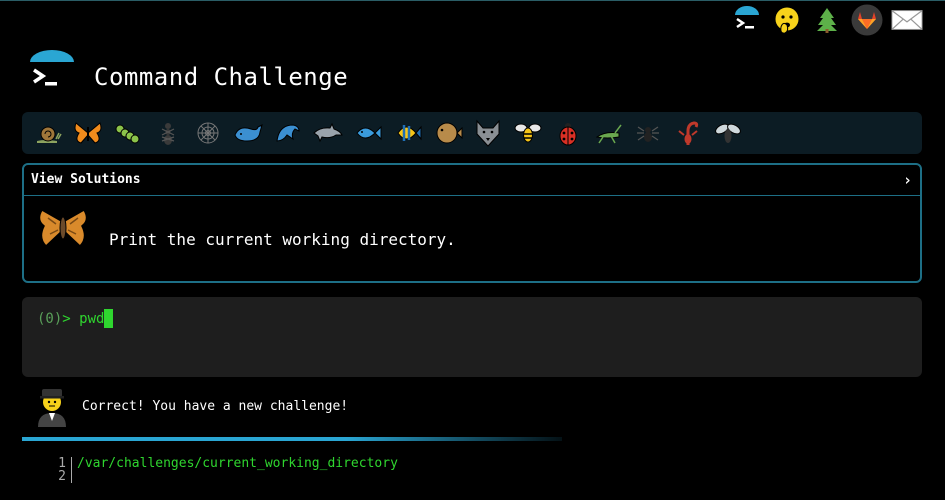 The image size is (945, 500). Describe the element at coordinates (248, 133) in the screenshot. I see `whale-icon` at that location.